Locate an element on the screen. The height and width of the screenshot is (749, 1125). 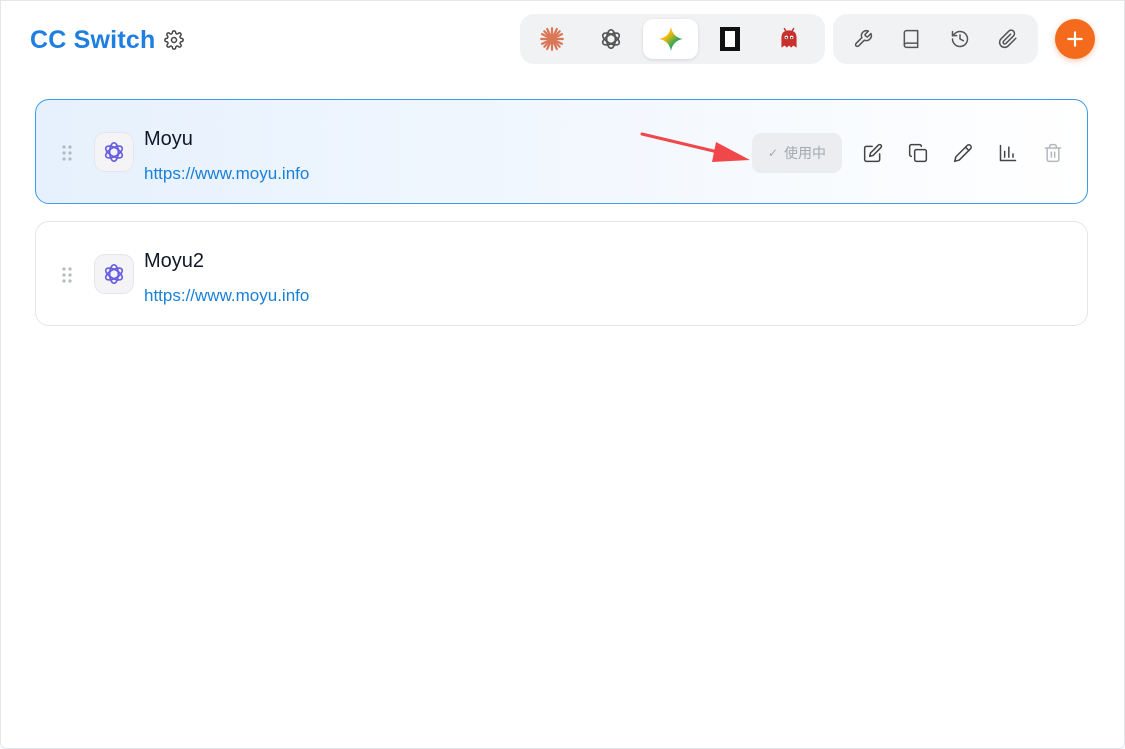
usage-stats-button is located at coordinates (1007, 153).